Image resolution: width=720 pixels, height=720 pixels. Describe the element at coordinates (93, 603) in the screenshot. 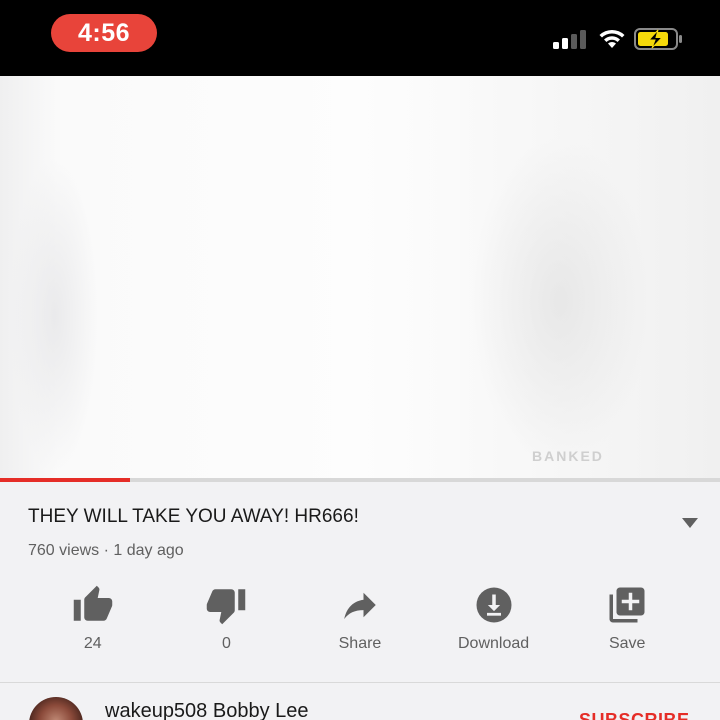

I see `thumbs-up-icon` at that location.